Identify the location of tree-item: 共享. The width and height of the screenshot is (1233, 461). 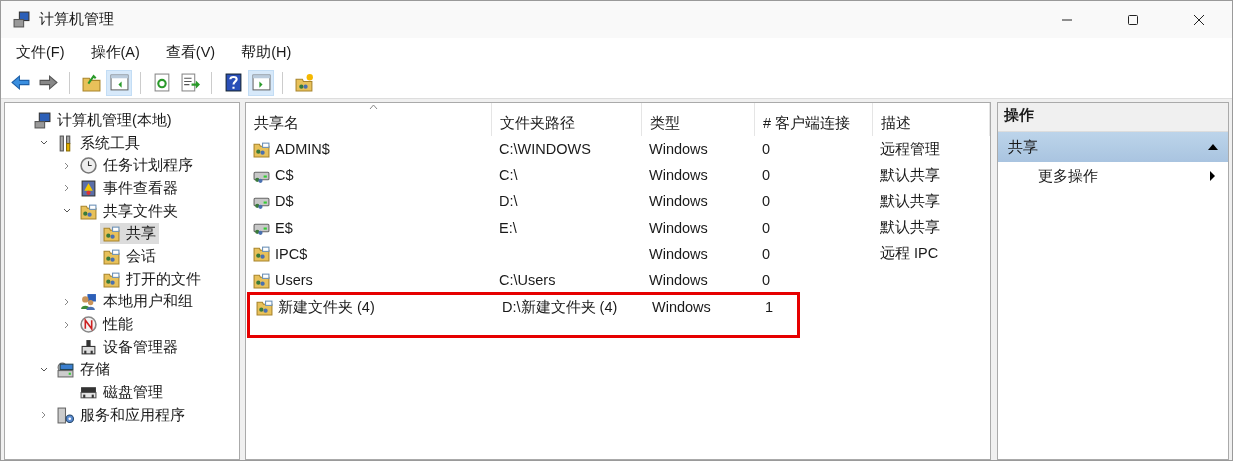
(129, 234).